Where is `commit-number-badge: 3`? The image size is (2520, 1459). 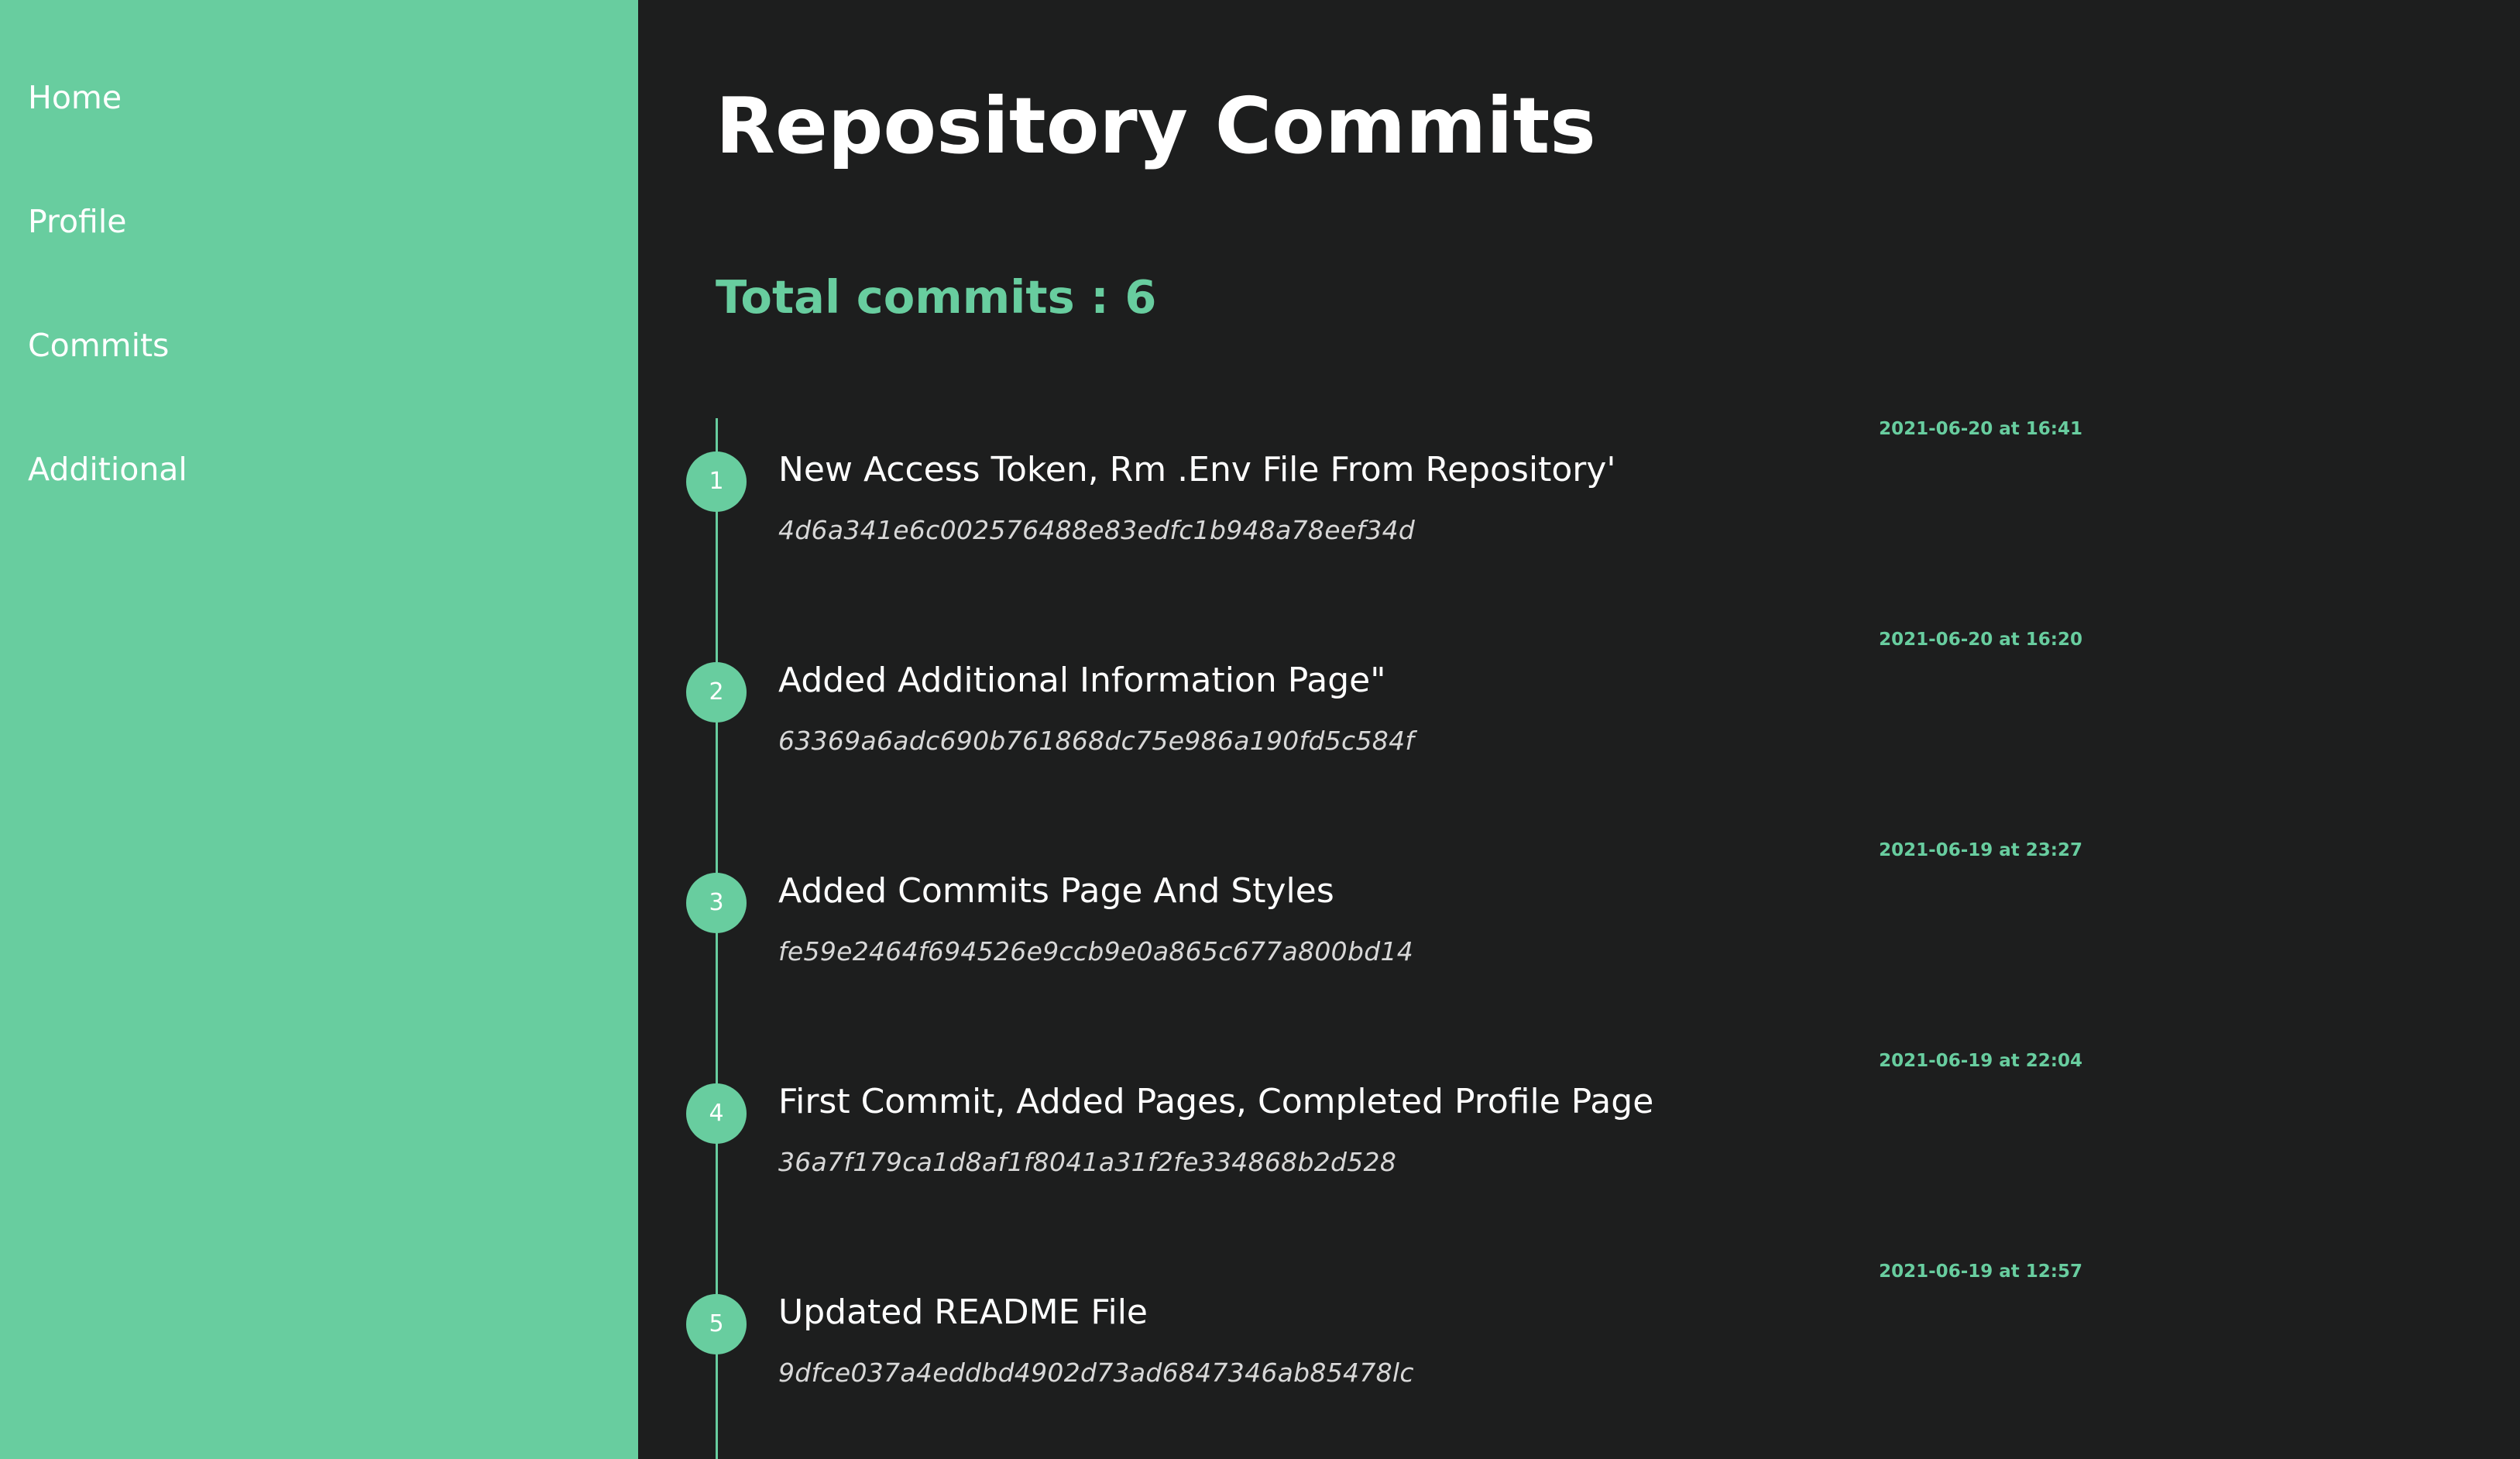
commit-number-badge: 3 is located at coordinates (716, 903).